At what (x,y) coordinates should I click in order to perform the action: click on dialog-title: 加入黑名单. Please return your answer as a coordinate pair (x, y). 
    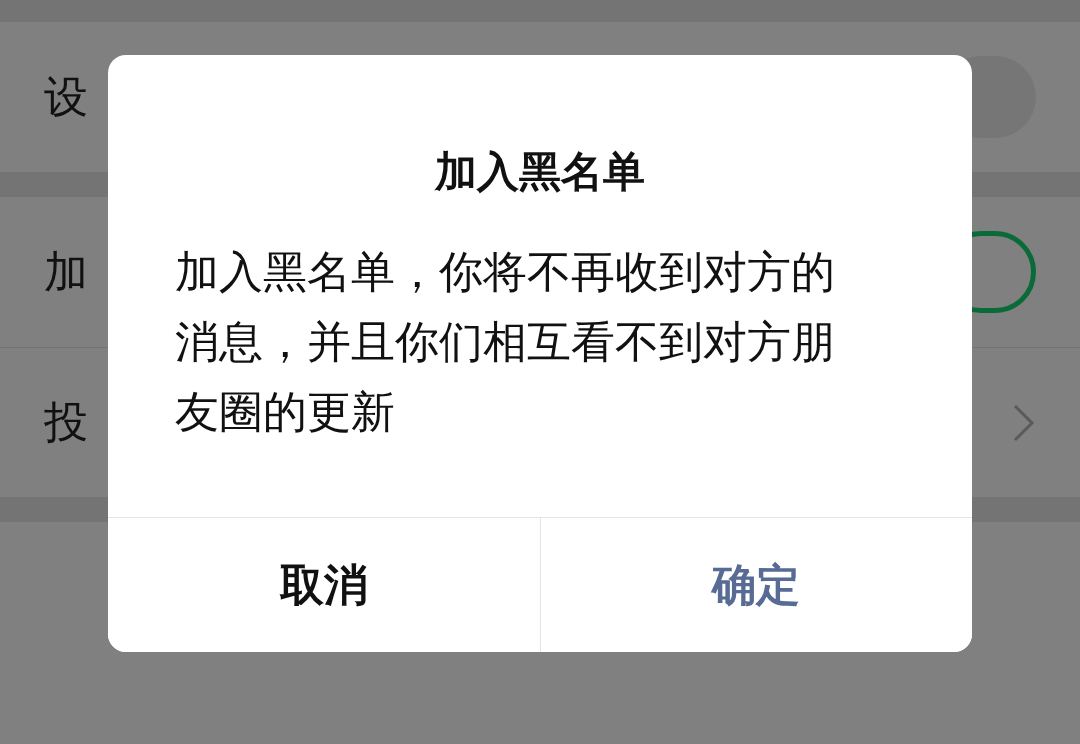
    Looking at the image, I should click on (539, 172).